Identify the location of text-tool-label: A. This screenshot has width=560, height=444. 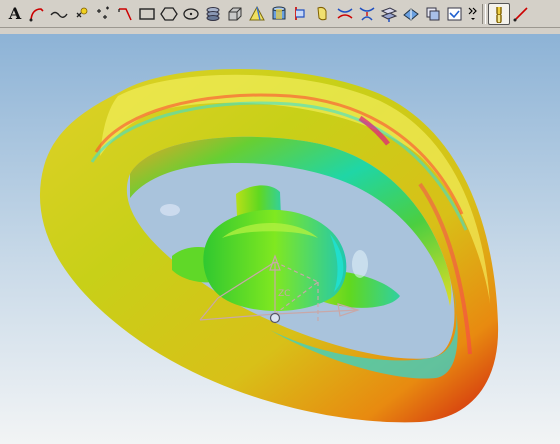
(15, 13).